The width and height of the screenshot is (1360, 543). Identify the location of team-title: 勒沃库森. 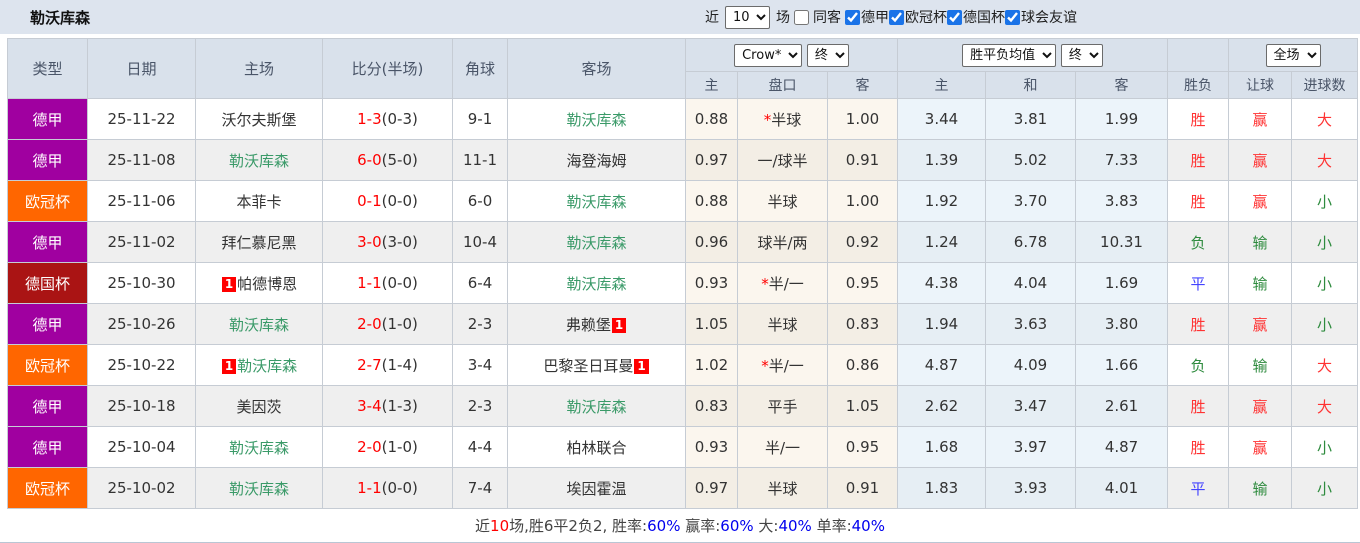
(60, 17).